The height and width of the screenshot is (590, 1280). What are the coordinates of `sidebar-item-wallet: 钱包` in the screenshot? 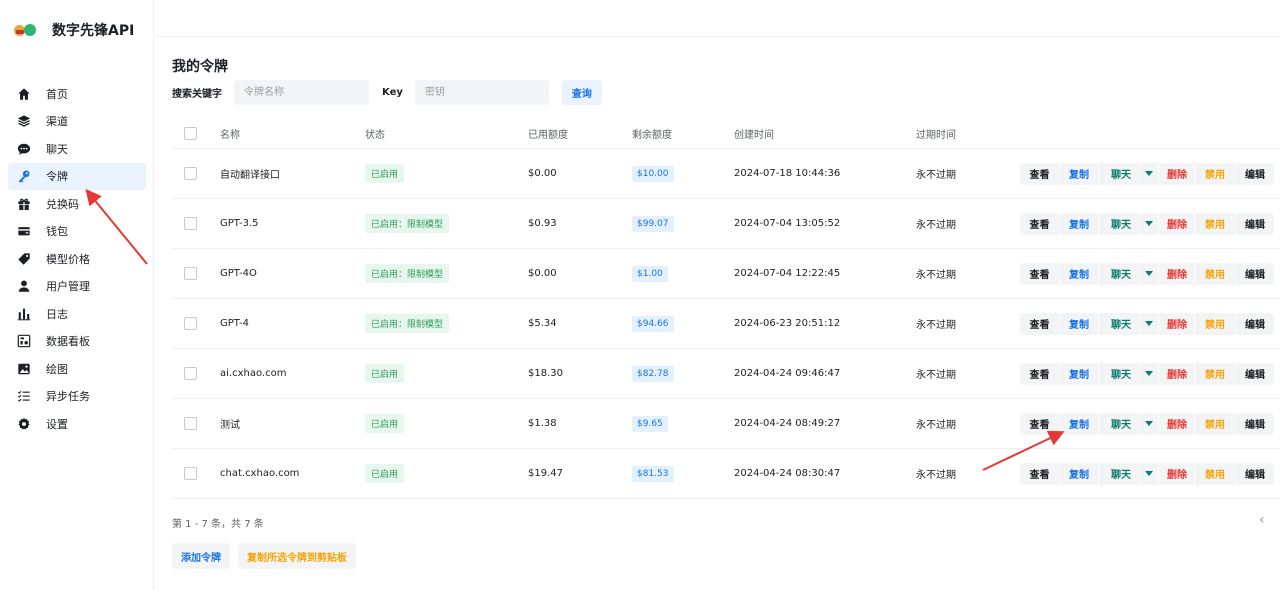 It's located at (77, 232).